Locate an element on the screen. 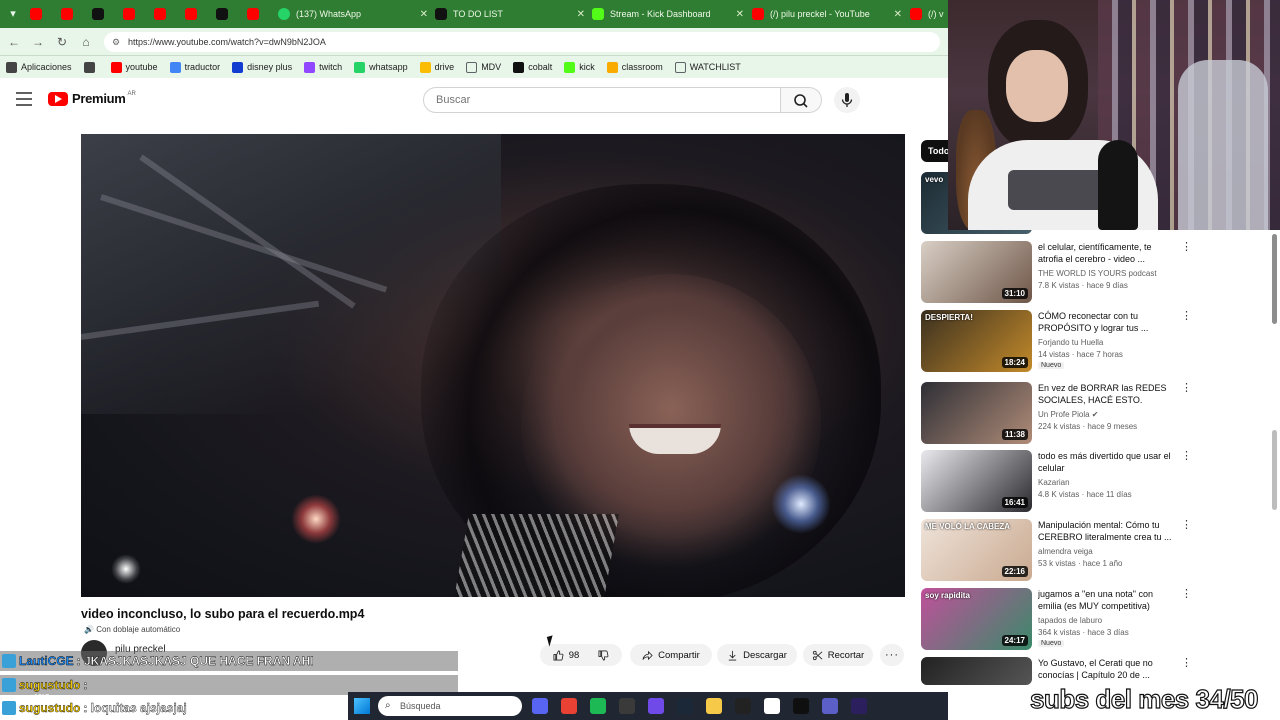 The image size is (1280, 720). obs-icon is located at coordinates (627, 706).